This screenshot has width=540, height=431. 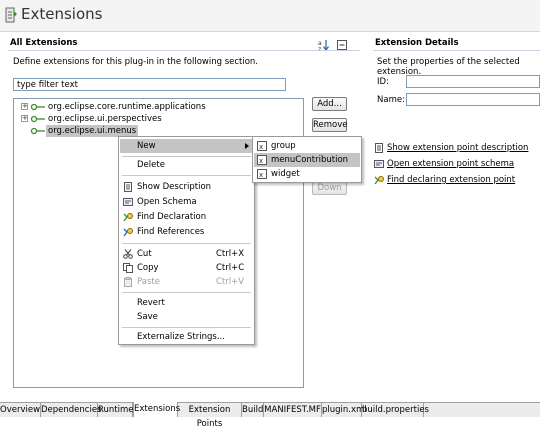 What do you see at coordinates (473, 81) in the screenshot?
I see `id-field` at bounding box center [473, 81].